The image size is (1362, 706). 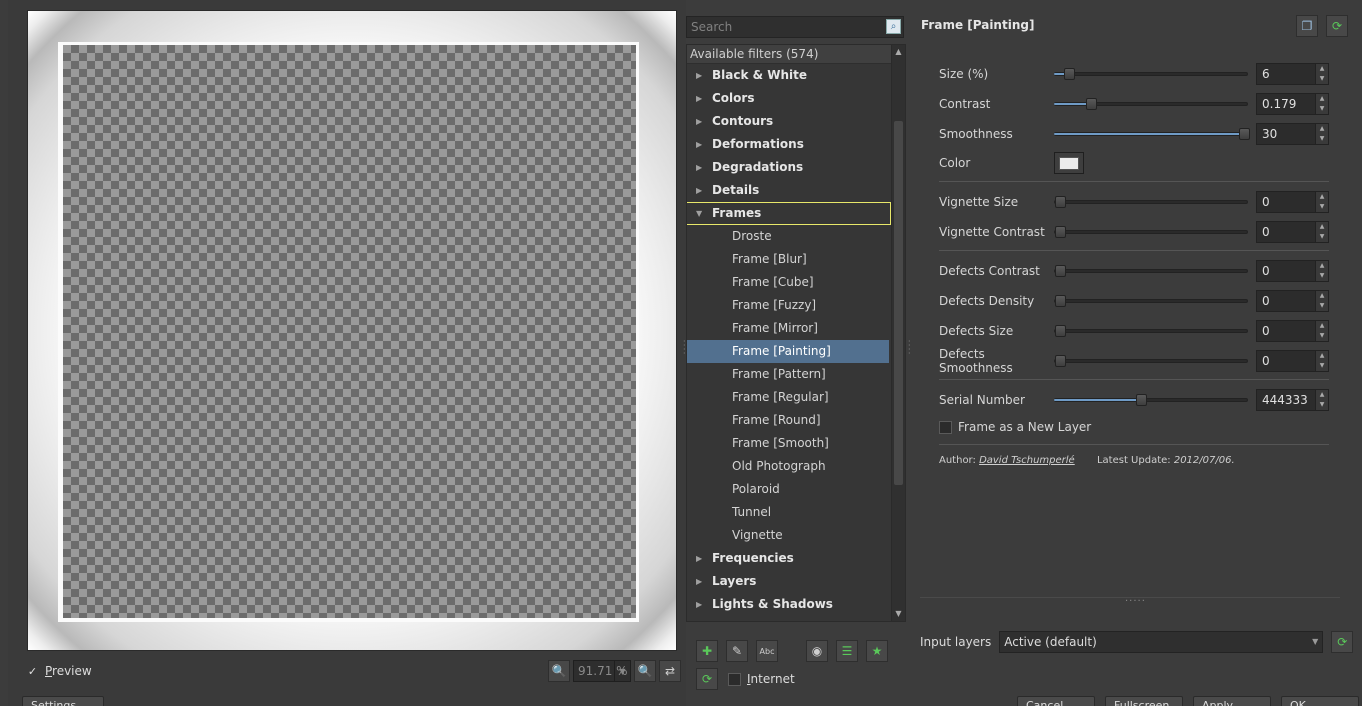 What do you see at coordinates (32, 671) in the screenshot?
I see `preview-checkbox: ✓` at bounding box center [32, 671].